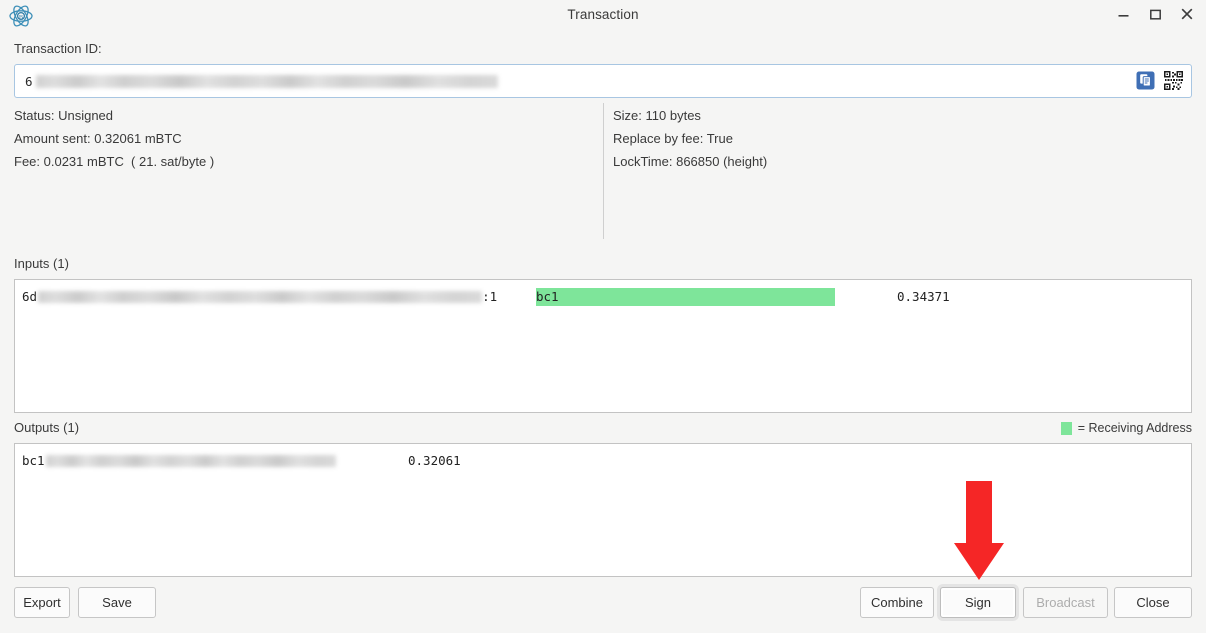 This screenshot has height=633, width=1206. Describe the element at coordinates (547, 296) in the screenshot. I see `input-address-prefix: bc1` at that location.